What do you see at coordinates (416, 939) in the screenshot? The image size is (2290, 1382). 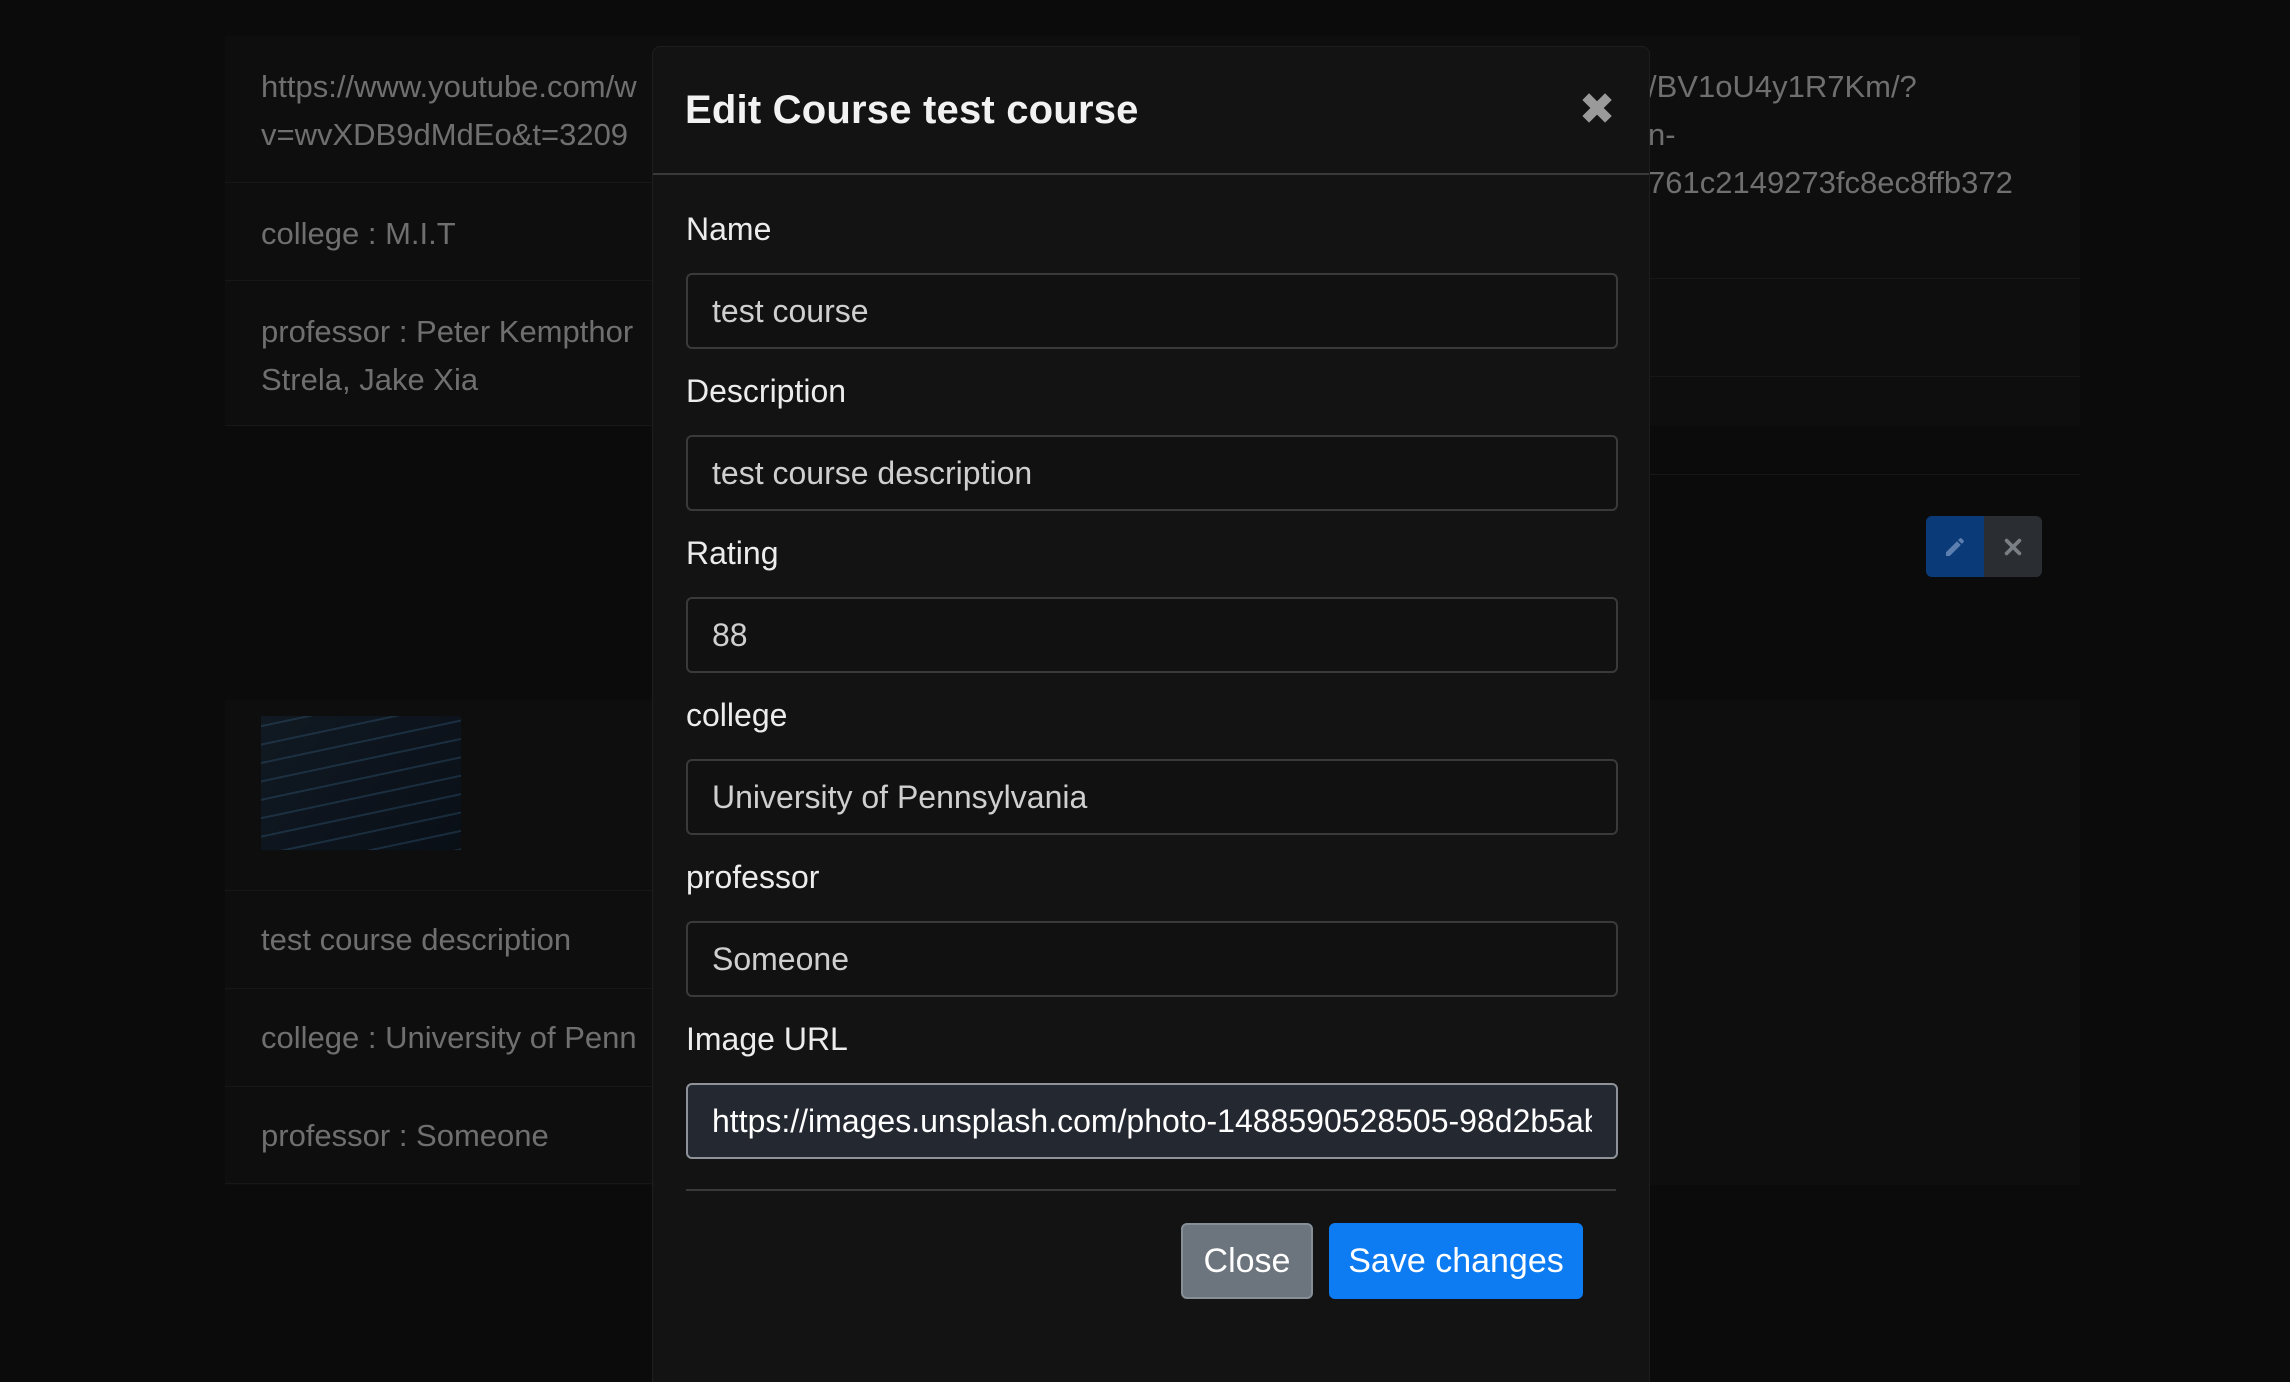 I see `course-description: test course description` at bounding box center [416, 939].